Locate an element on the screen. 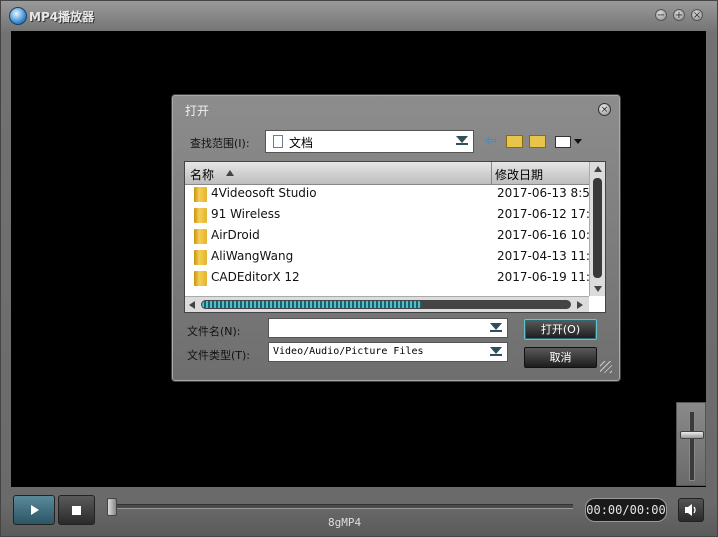  list-item: CADEditorX 12 2017-06-19 11:4 is located at coordinates (391, 278).